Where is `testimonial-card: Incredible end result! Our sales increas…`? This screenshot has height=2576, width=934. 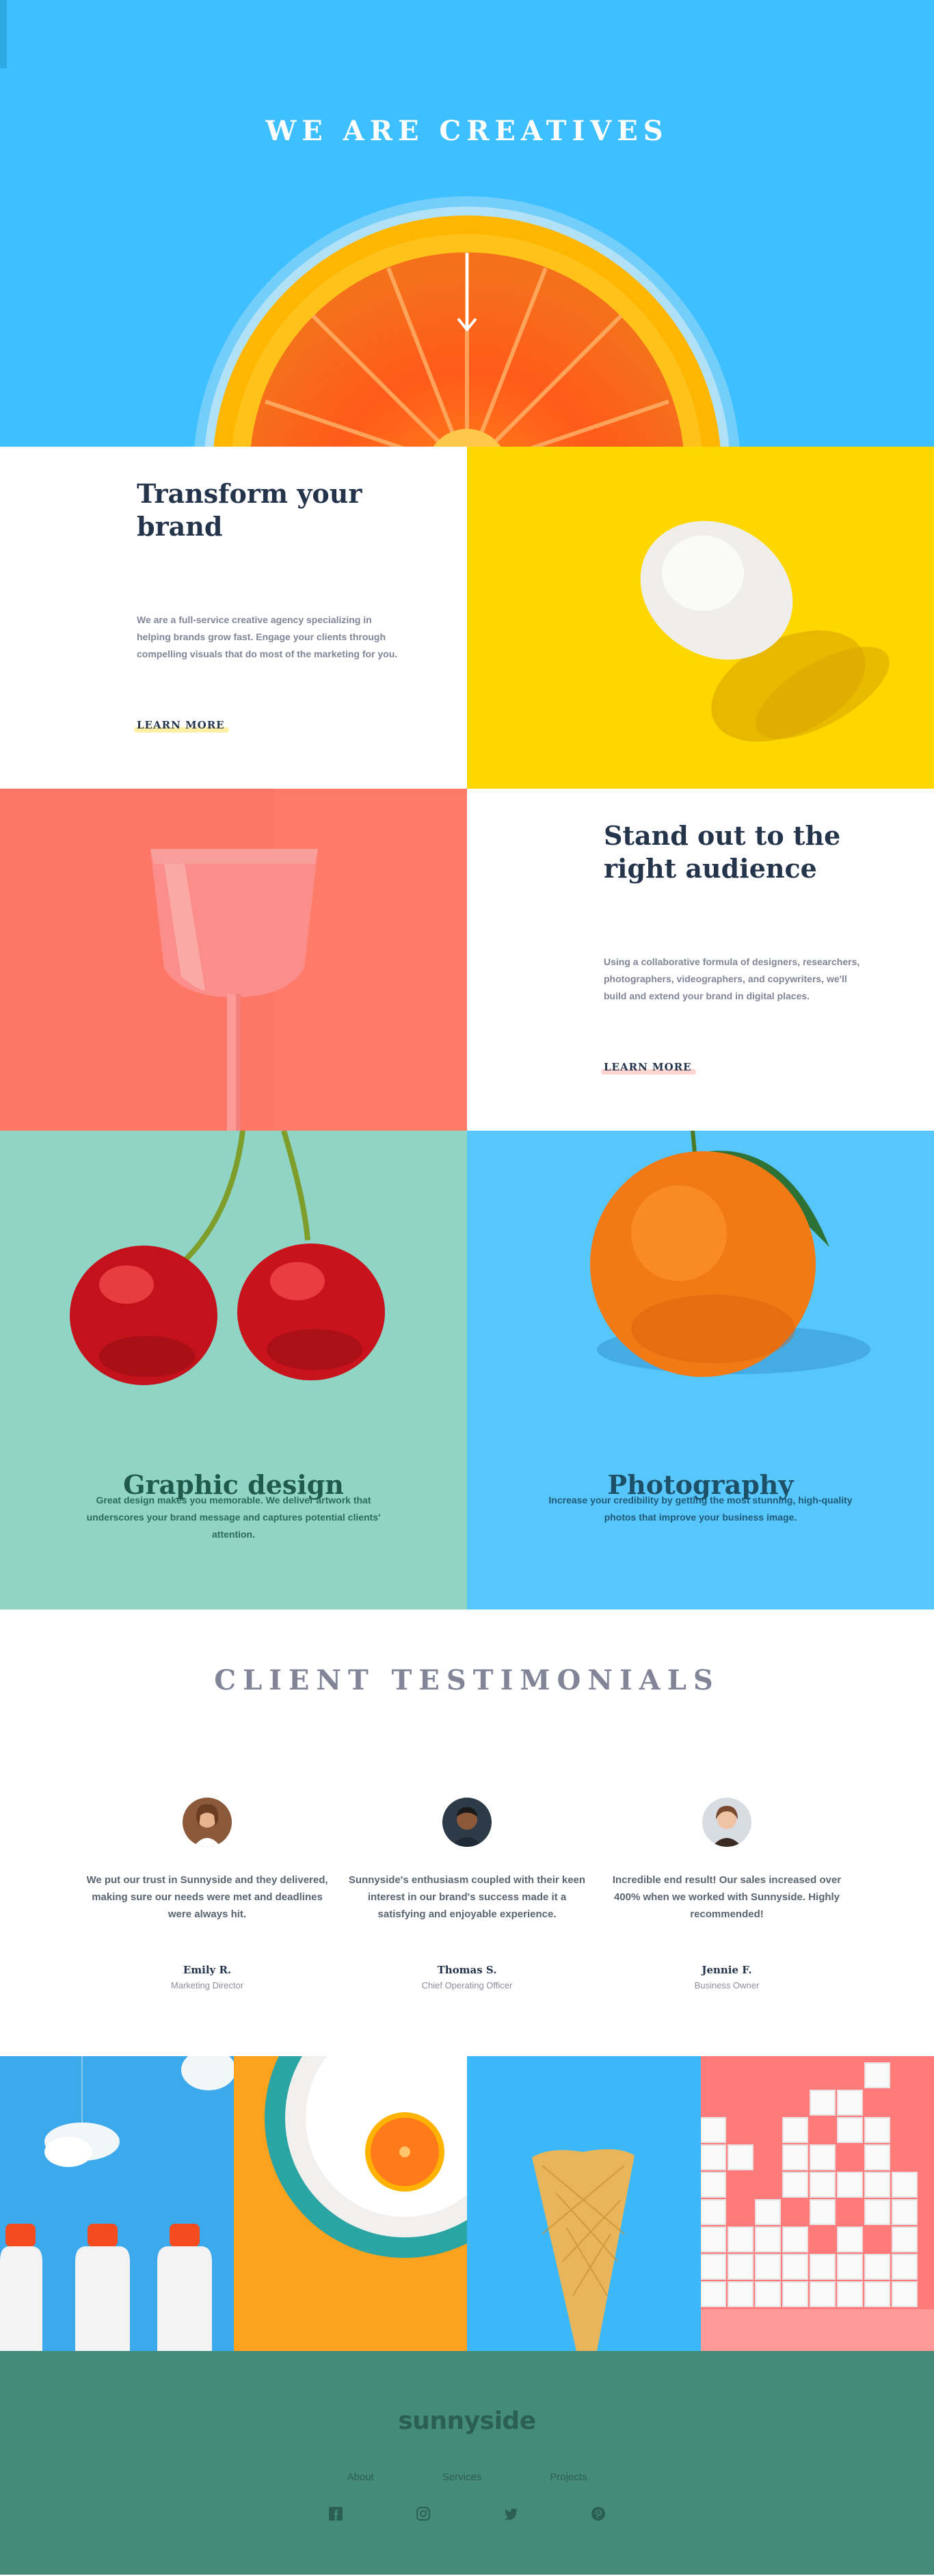
testimonial-card: Incredible end result! Our sales increas… is located at coordinates (727, 1894).